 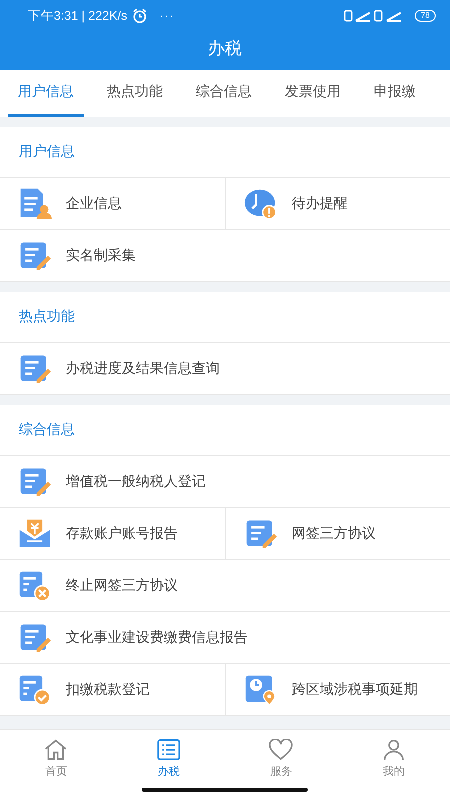 What do you see at coordinates (355, 689) in the screenshot?
I see `menu-item-label: 跨区域涉税事项延期` at bounding box center [355, 689].